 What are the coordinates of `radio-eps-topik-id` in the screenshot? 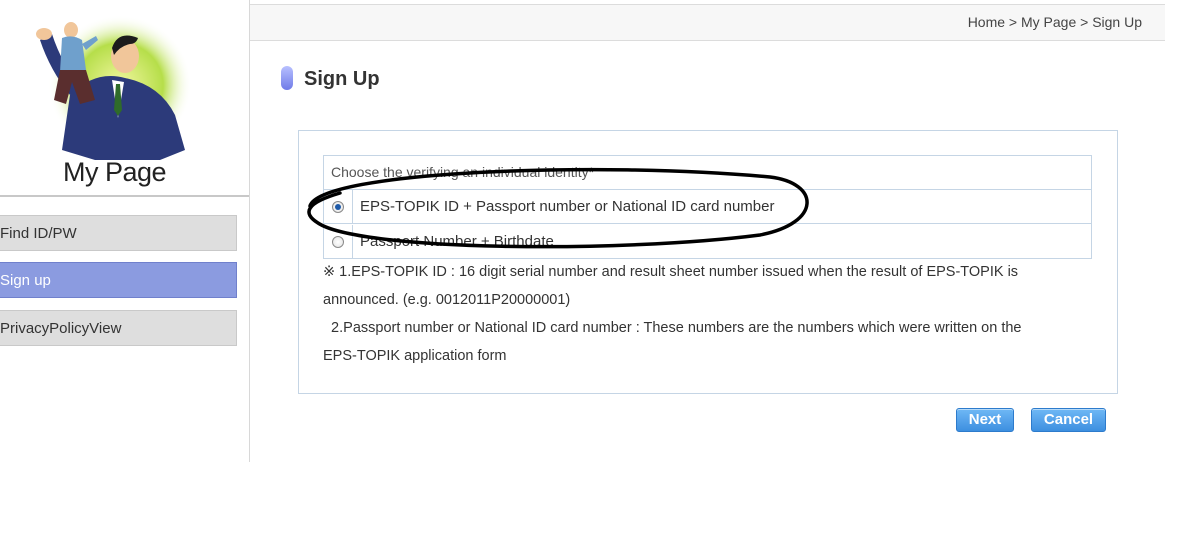 It's located at (338, 207).